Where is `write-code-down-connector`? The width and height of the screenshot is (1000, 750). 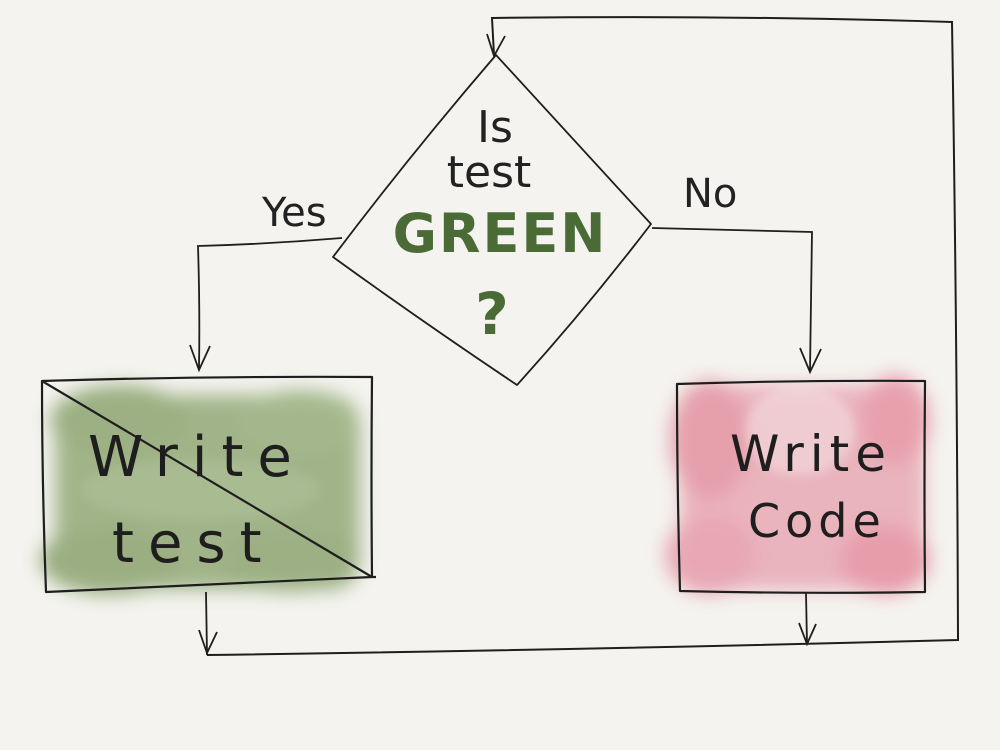 write-code-down-connector is located at coordinates (806, 618).